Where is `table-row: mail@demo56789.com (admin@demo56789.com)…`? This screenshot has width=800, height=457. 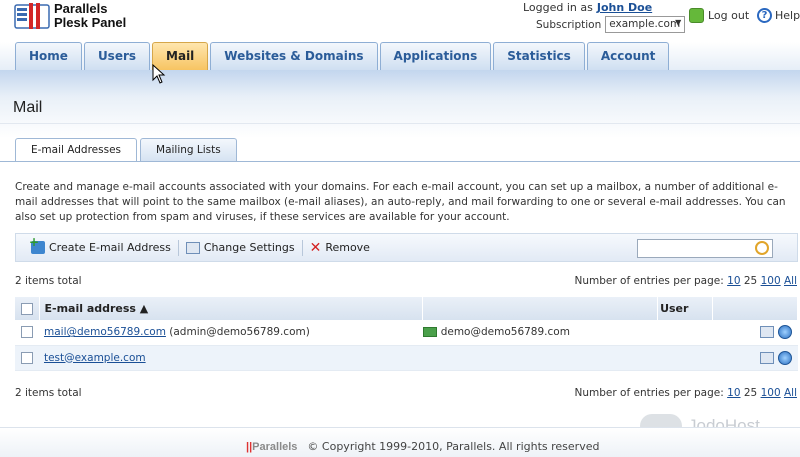 table-row: mail@demo56789.com (admin@demo56789.com)… is located at coordinates (406, 332).